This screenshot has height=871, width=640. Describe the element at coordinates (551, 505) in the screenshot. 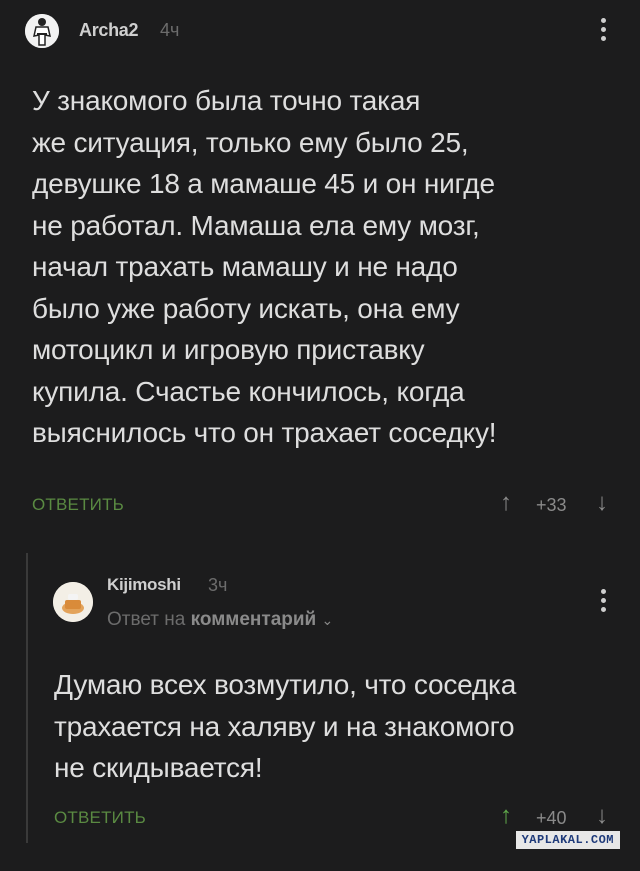

I see `comment-score: +33` at that location.